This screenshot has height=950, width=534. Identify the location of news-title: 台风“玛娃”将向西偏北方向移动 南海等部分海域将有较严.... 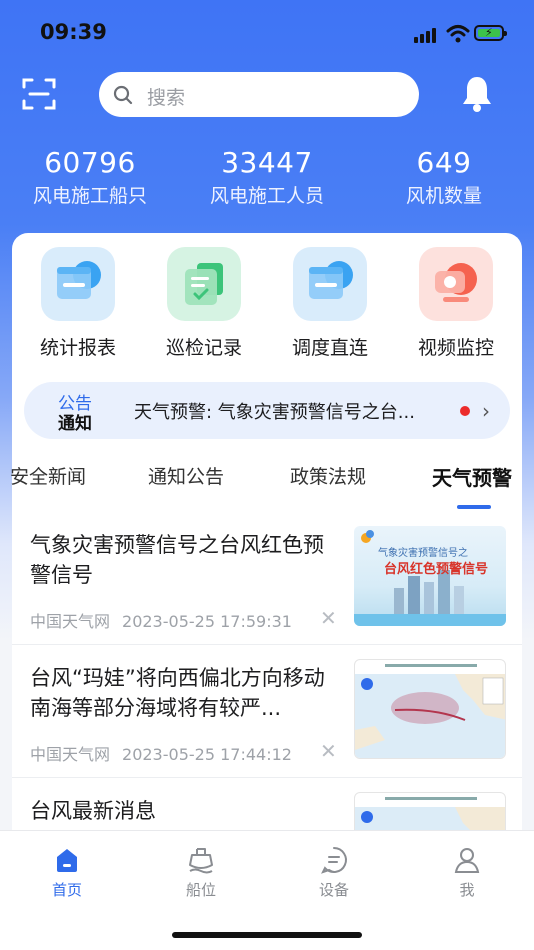
(177, 693).